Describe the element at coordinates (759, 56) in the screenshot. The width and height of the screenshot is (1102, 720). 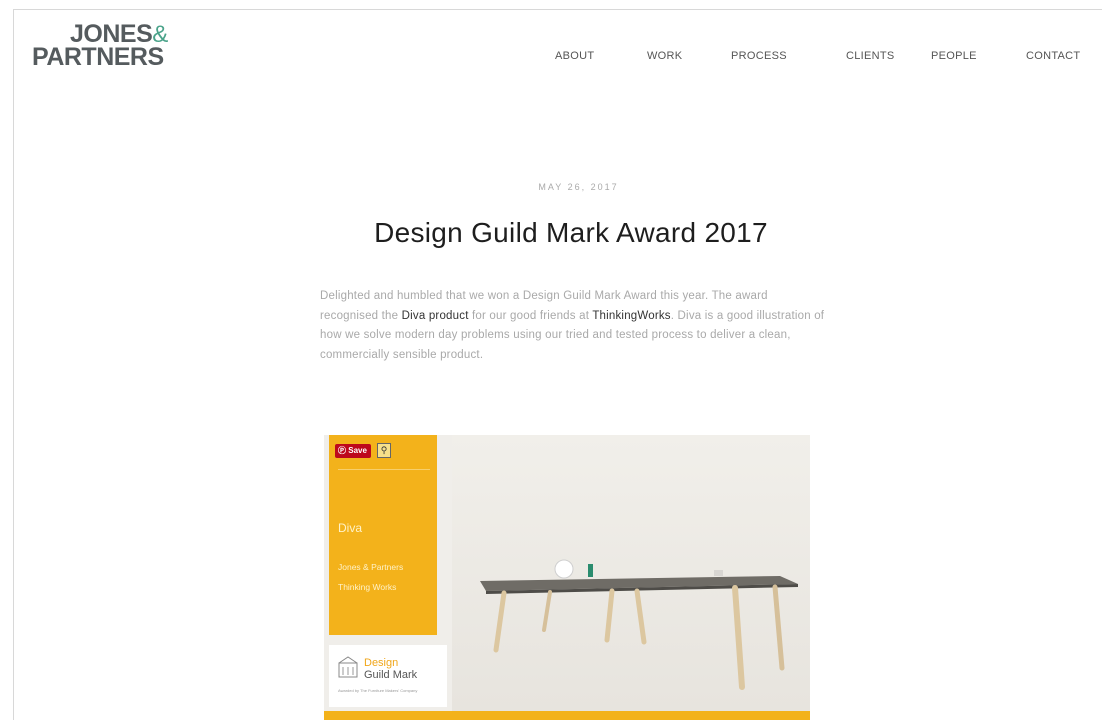
I see `nav-item-process: PROCESS` at that location.